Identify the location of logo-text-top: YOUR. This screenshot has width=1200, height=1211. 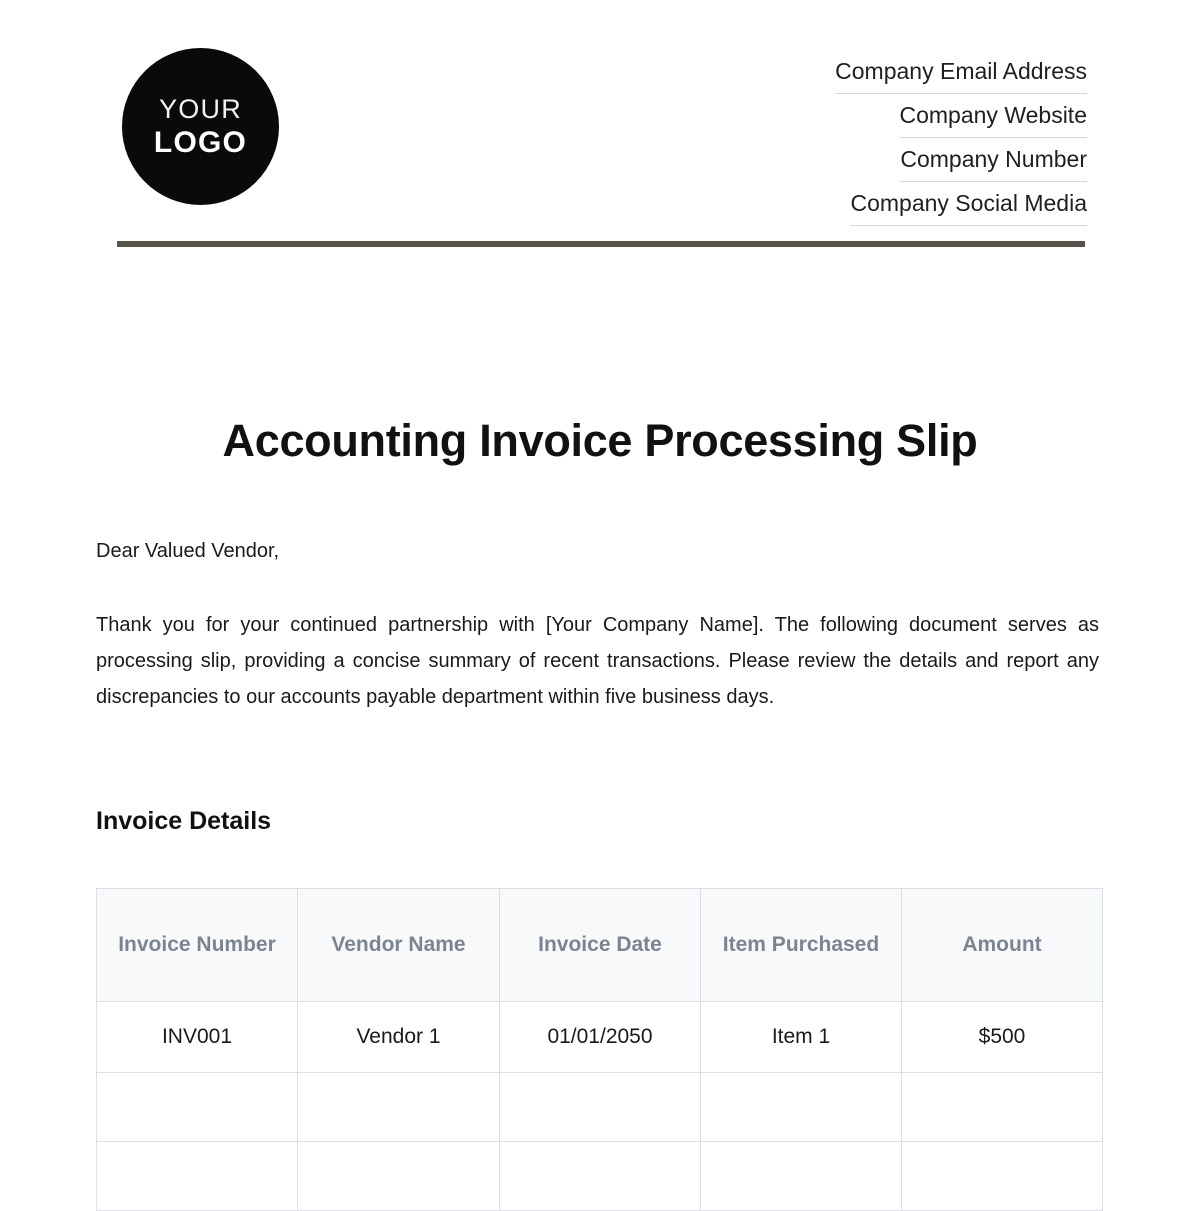
(200, 108).